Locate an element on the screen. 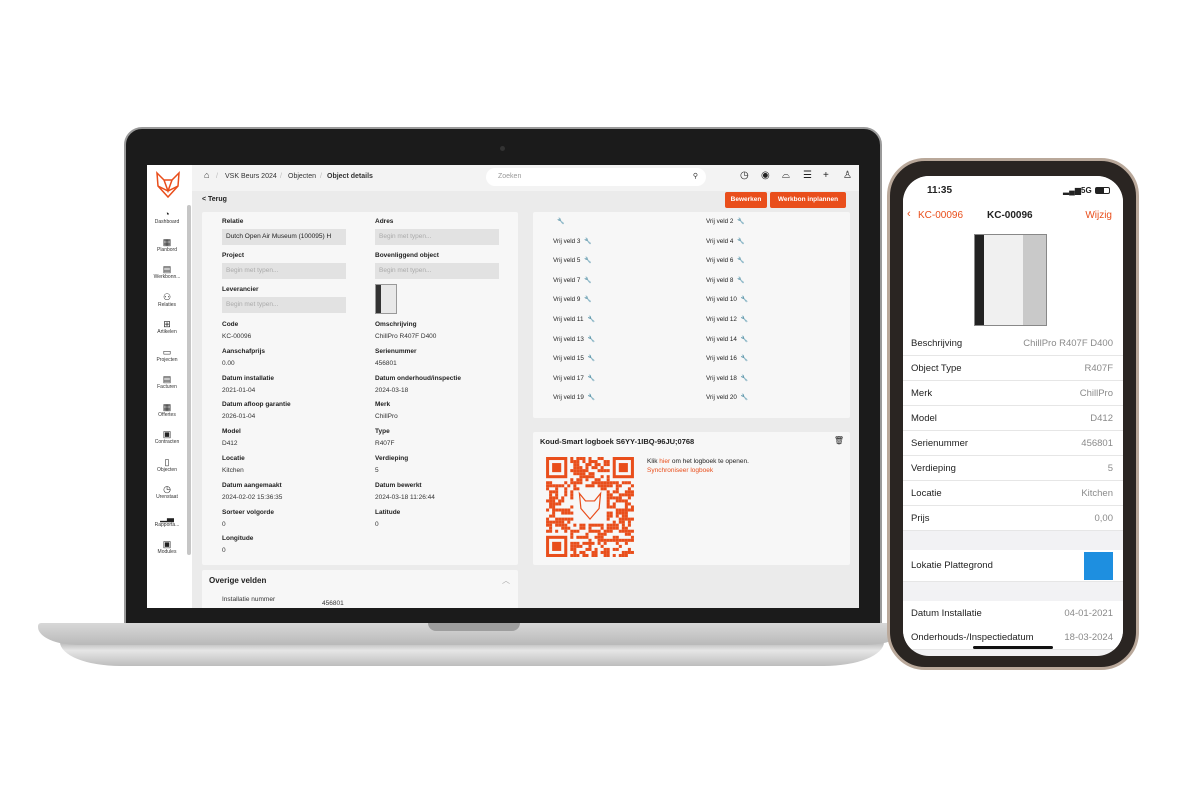 The height and width of the screenshot is (800, 1200). phone-back-button: KC-00096 is located at coordinates (940, 215).